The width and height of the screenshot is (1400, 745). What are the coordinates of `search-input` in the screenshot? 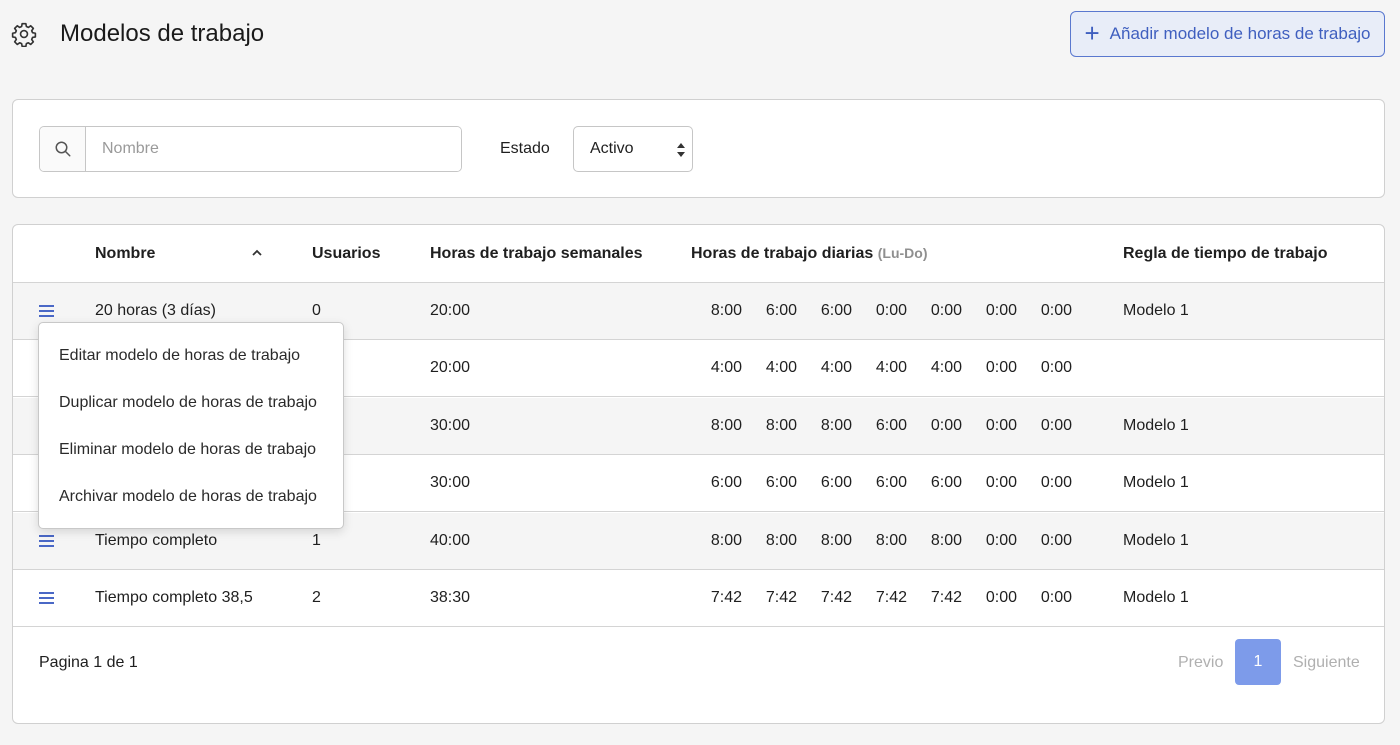 It's located at (273, 149).